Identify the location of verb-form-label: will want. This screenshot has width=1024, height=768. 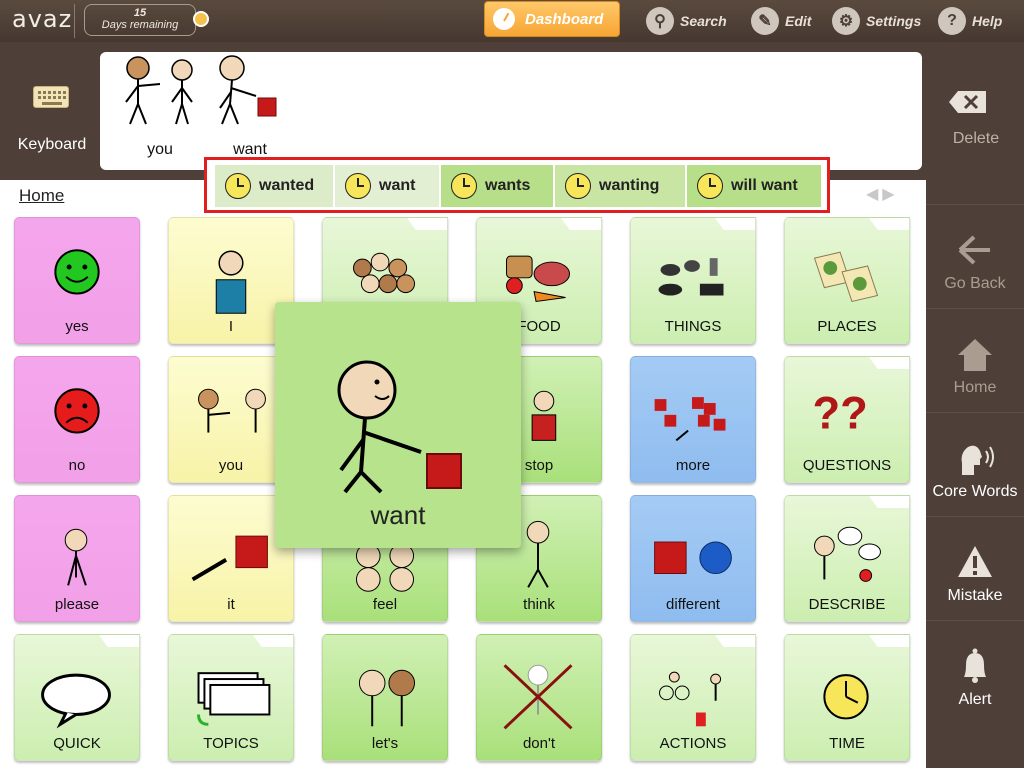
(764, 185).